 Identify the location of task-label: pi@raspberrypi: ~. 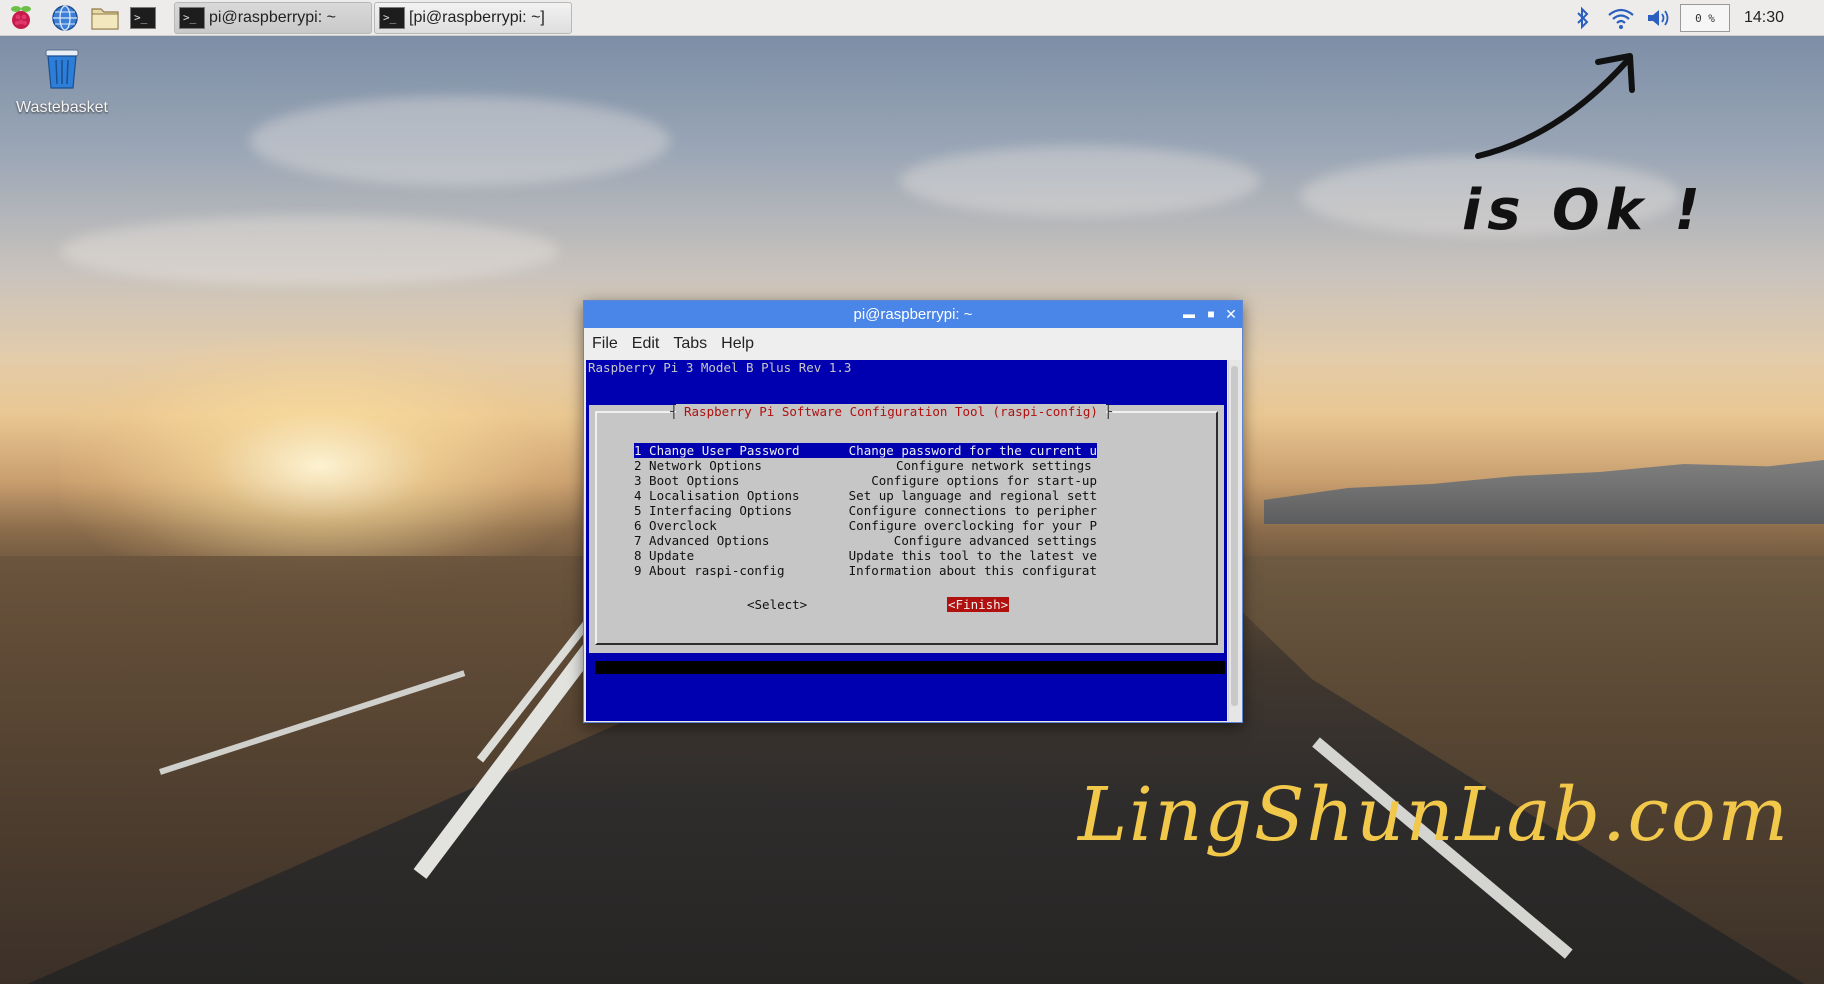
(272, 17).